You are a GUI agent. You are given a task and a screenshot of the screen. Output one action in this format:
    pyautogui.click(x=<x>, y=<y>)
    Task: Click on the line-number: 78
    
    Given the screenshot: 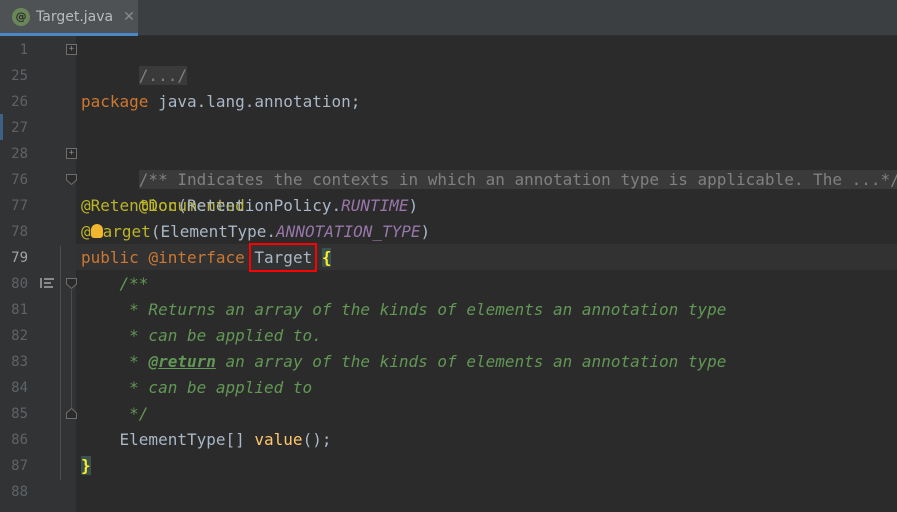 What is the action you would take?
    pyautogui.click(x=19, y=232)
    